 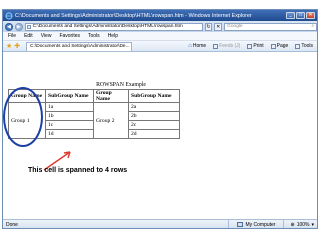 I want to click on zoom-dropdown-icon: ▾, so click(x=312, y=225).